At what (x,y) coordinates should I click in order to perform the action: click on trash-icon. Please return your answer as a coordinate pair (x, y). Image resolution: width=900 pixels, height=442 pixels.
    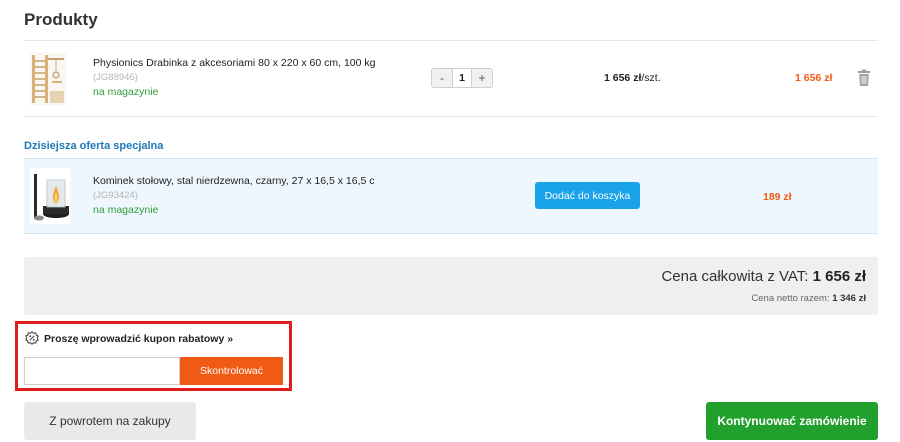
    Looking at the image, I should click on (864, 78).